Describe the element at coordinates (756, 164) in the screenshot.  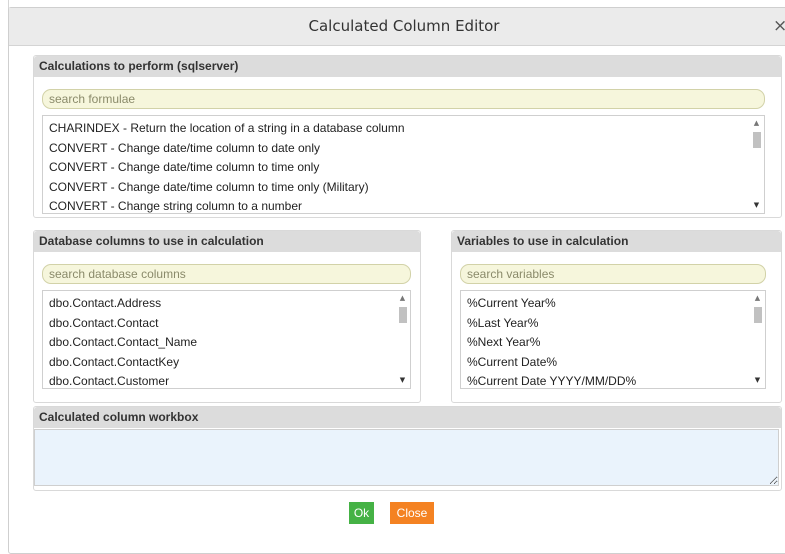
I see `formula-list-scrollbar: ▲ ▼` at that location.